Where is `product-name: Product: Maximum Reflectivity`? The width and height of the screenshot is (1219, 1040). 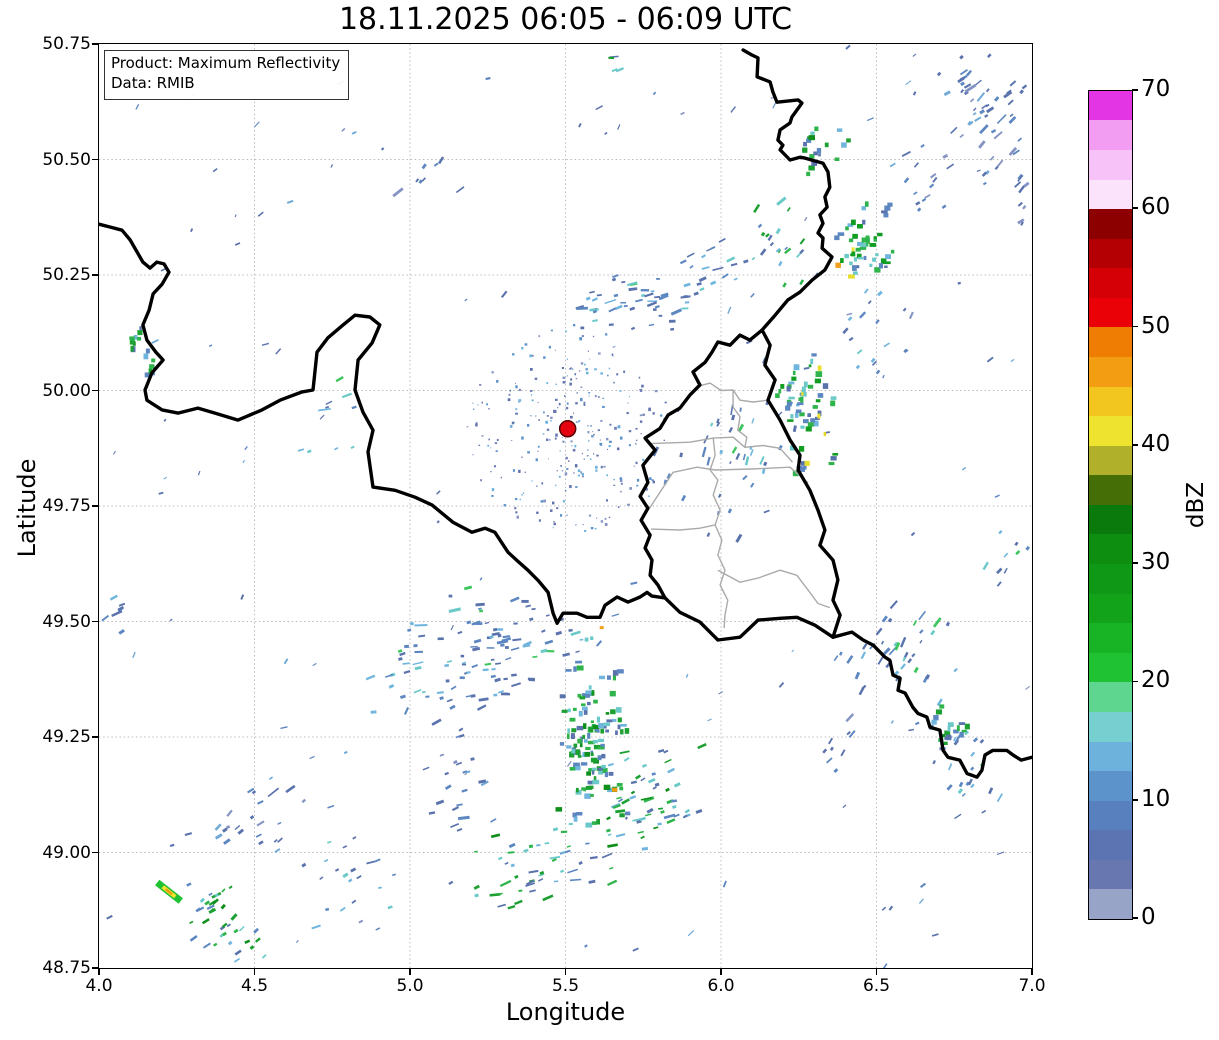 product-name: Product: Maximum Reflectivity is located at coordinates (226, 63).